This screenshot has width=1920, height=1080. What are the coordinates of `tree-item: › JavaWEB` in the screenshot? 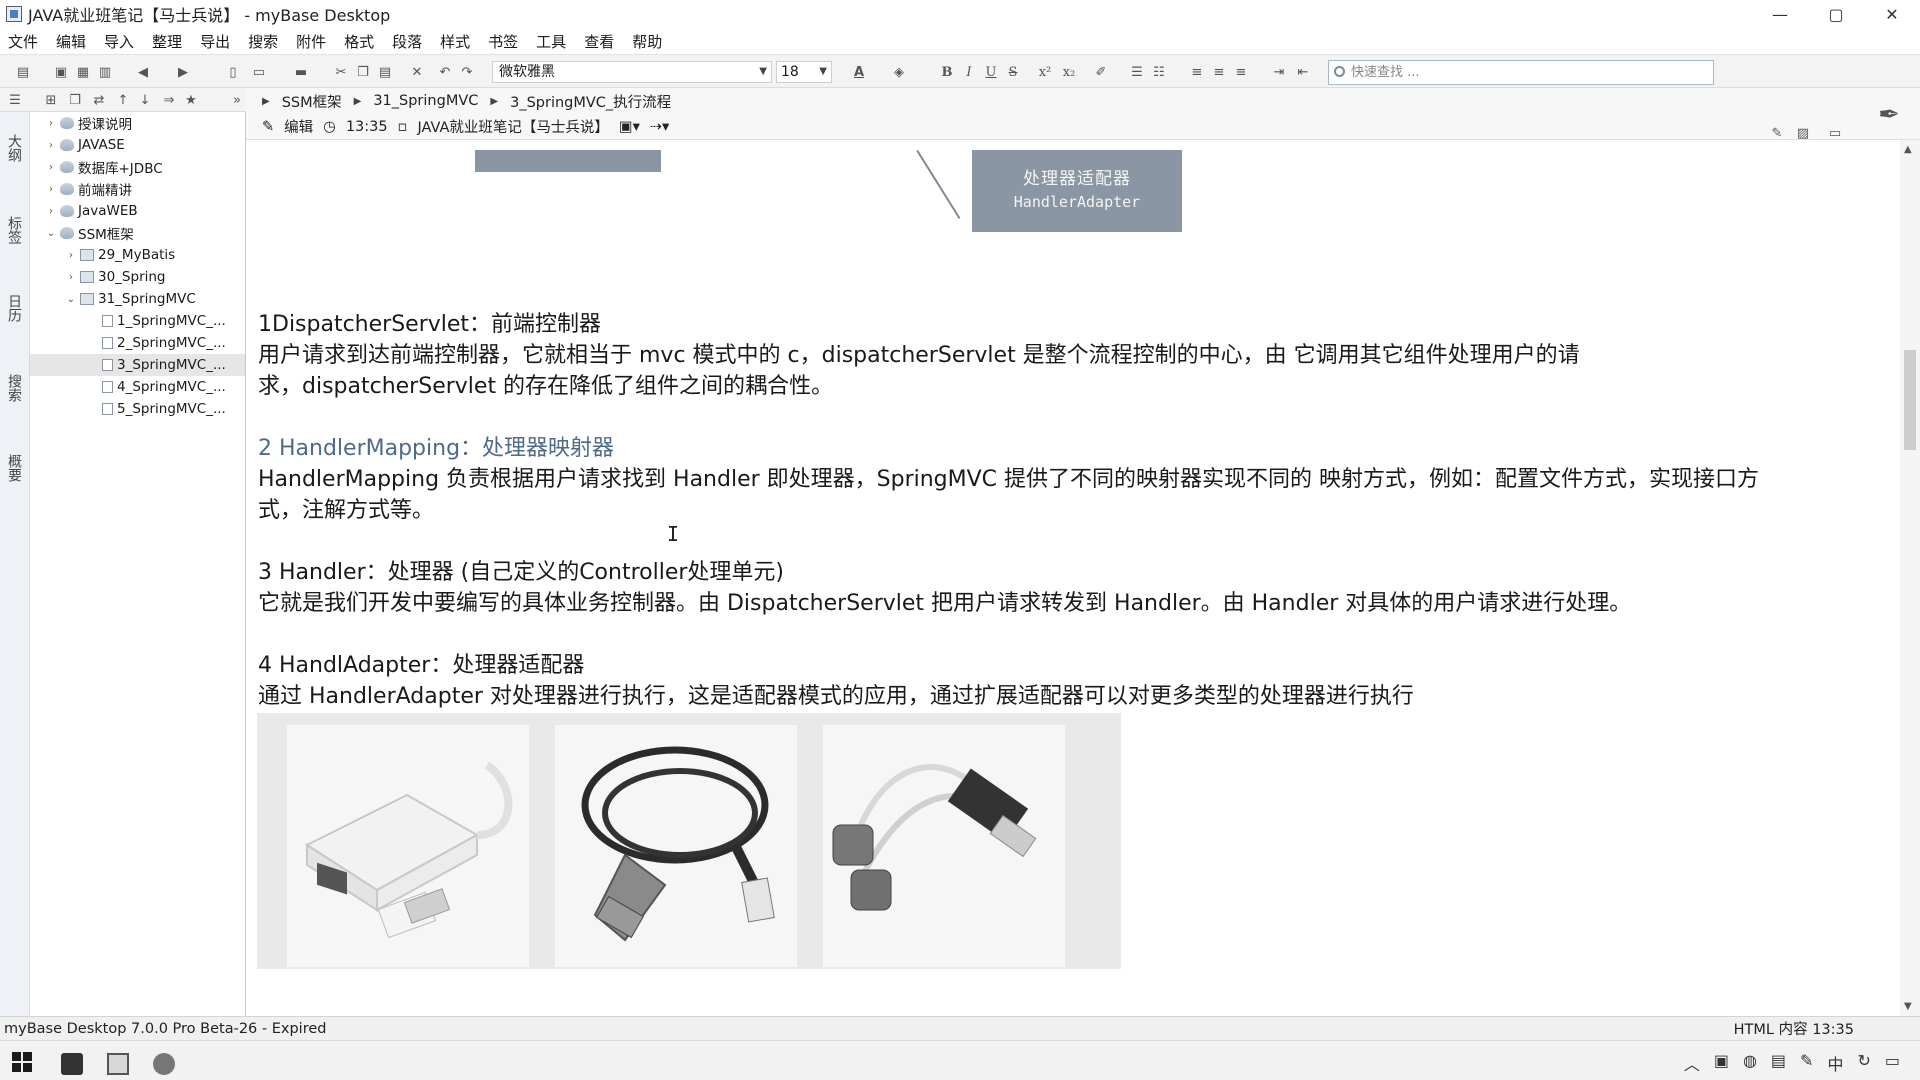 It's located at (137, 211).